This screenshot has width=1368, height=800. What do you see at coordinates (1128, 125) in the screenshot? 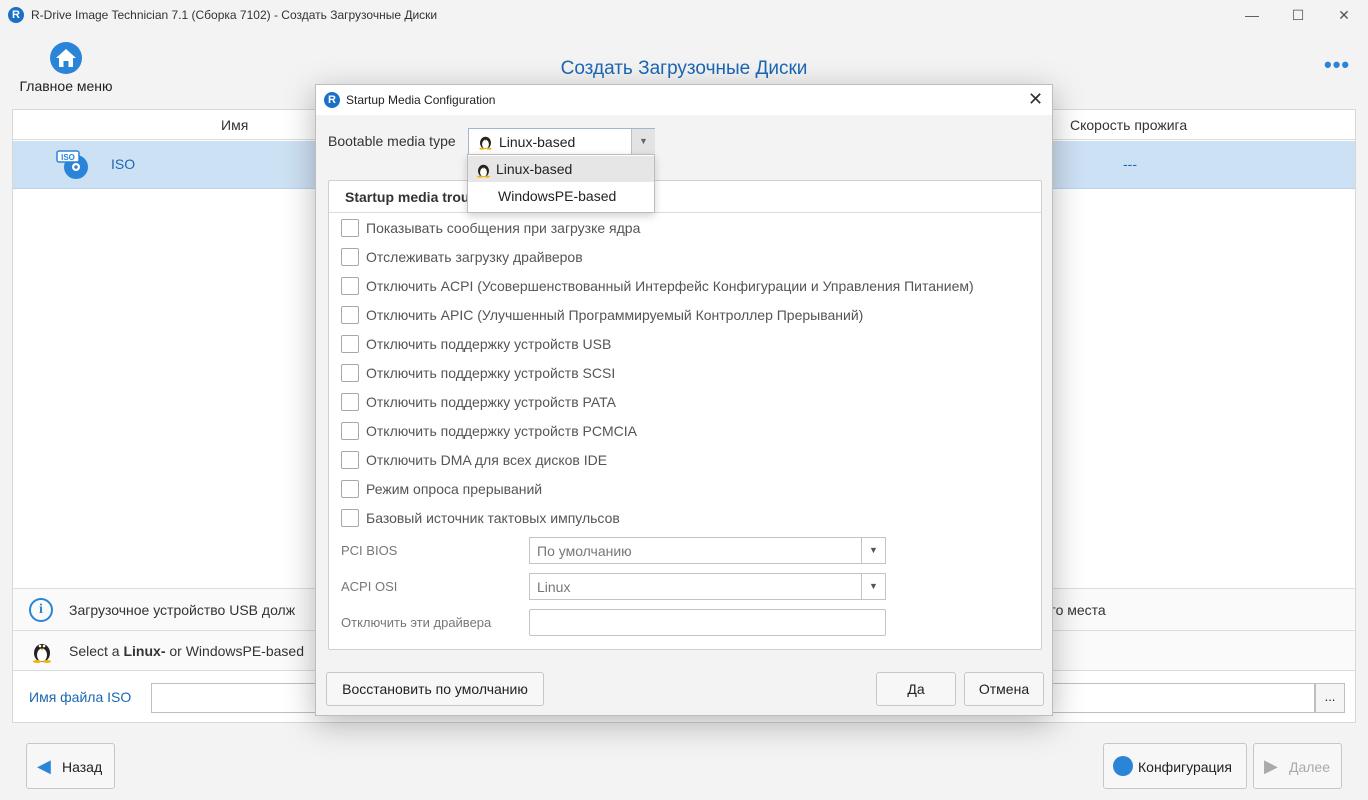
I see `column-speed: Скорость прожига` at bounding box center [1128, 125].